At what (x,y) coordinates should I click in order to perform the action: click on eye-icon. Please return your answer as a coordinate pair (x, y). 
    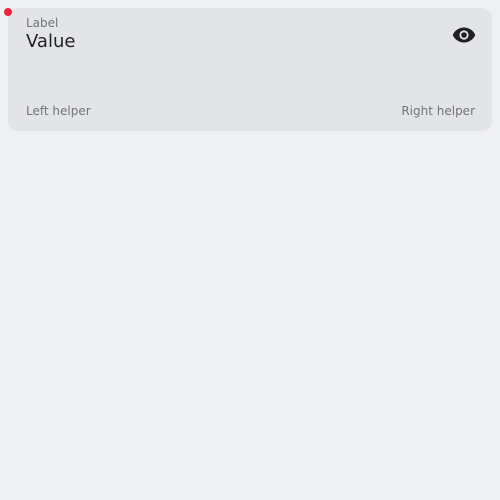
    Looking at the image, I should click on (464, 35).